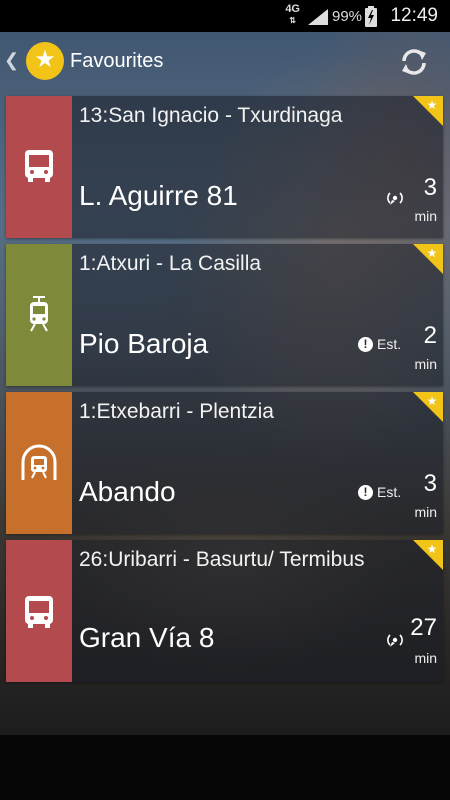 The image size is (450, 800). What do you see at coordinates (158, 195) in the screenshot?
I see `stop-name: L. Aguirre 81` at bounding box center [158, 195].